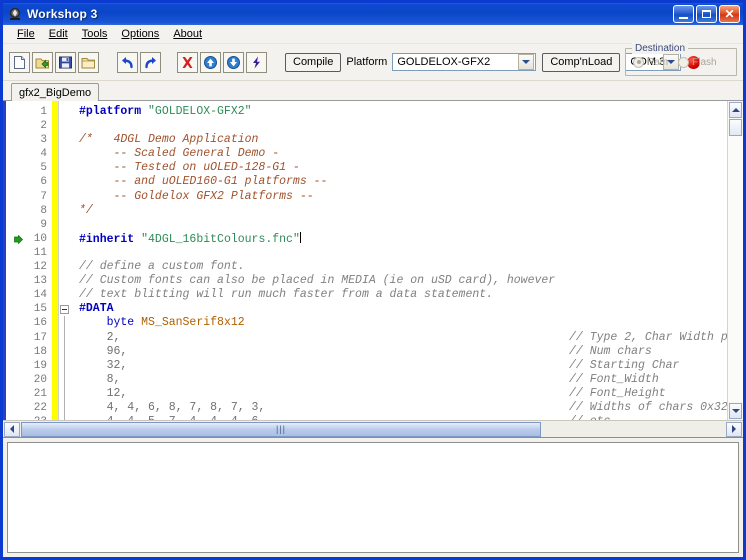 The width and height of the screenshot is (746, 560). I want to click on fold-collapse-icon, so click(64, 310).